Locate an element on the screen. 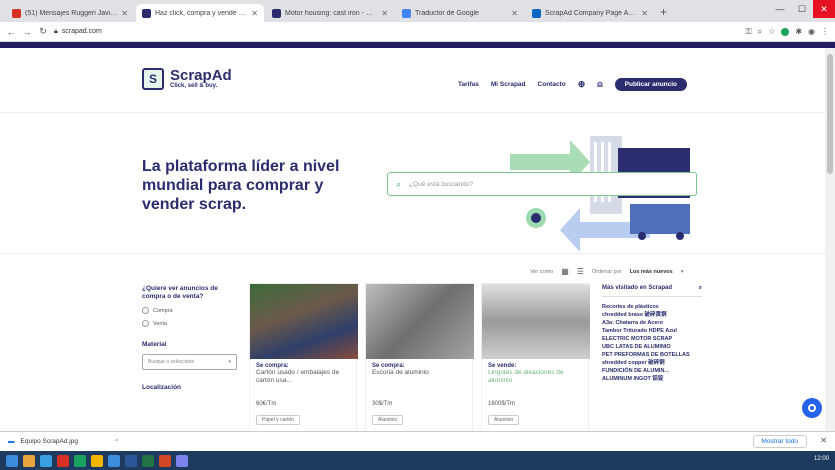 This screenshot has width=835, height=470. most-visited-item: ALUMINUM INGOT 铝锭 is located at coordinates (652, 379).